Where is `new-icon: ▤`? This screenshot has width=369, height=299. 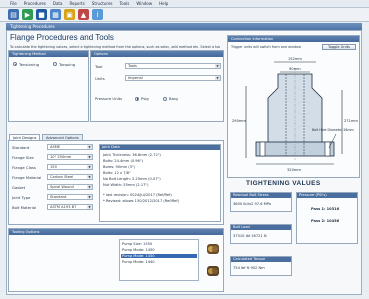 new-icon: ▤ is located at coordinates (13, 14).